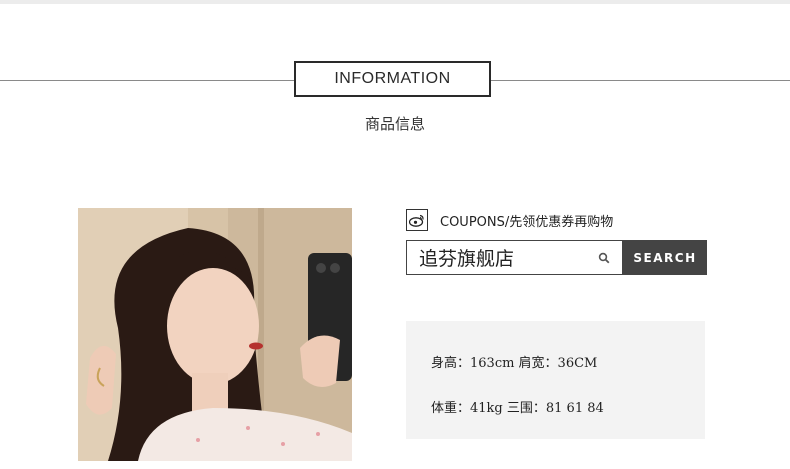  What do you see at coordinates (466, 257) in the screenshot?
I see `search-input-value: 追芬旗舰店` at bounding box center [466, 257].